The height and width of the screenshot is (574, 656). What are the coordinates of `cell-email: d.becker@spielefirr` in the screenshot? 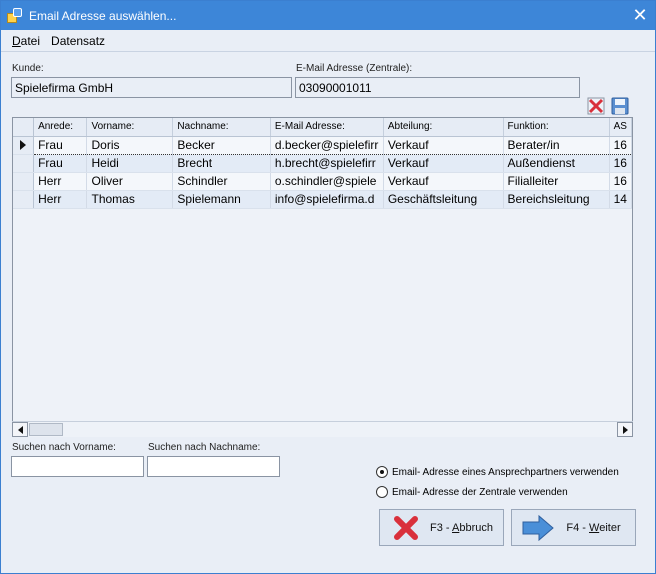 It's located at (327, 145).